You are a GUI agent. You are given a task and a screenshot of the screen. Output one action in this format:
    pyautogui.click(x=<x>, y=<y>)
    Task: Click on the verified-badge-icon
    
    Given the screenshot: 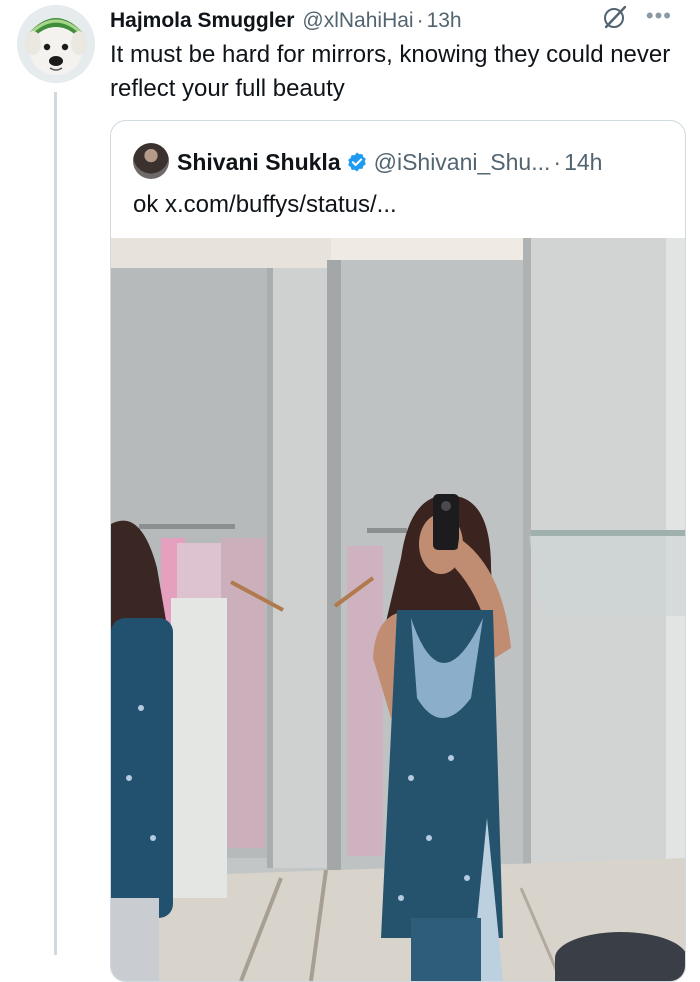 What is the action you would take?
    pyautogui.click(x=356, y=162)
    